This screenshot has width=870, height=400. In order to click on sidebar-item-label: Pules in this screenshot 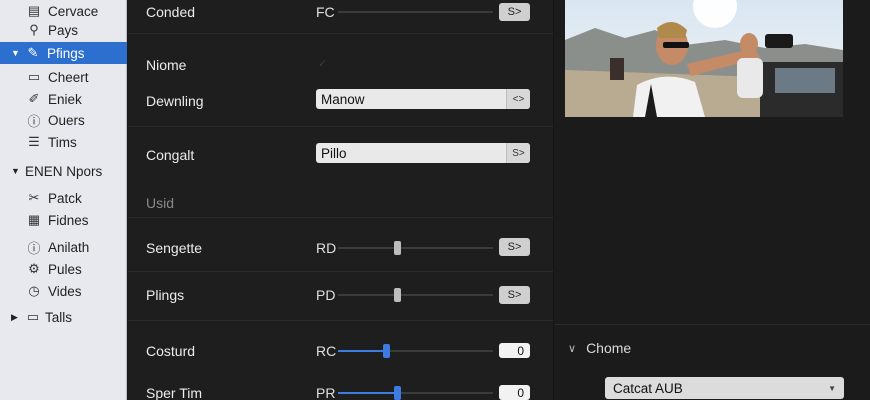, I will do `click(65, 269)`.